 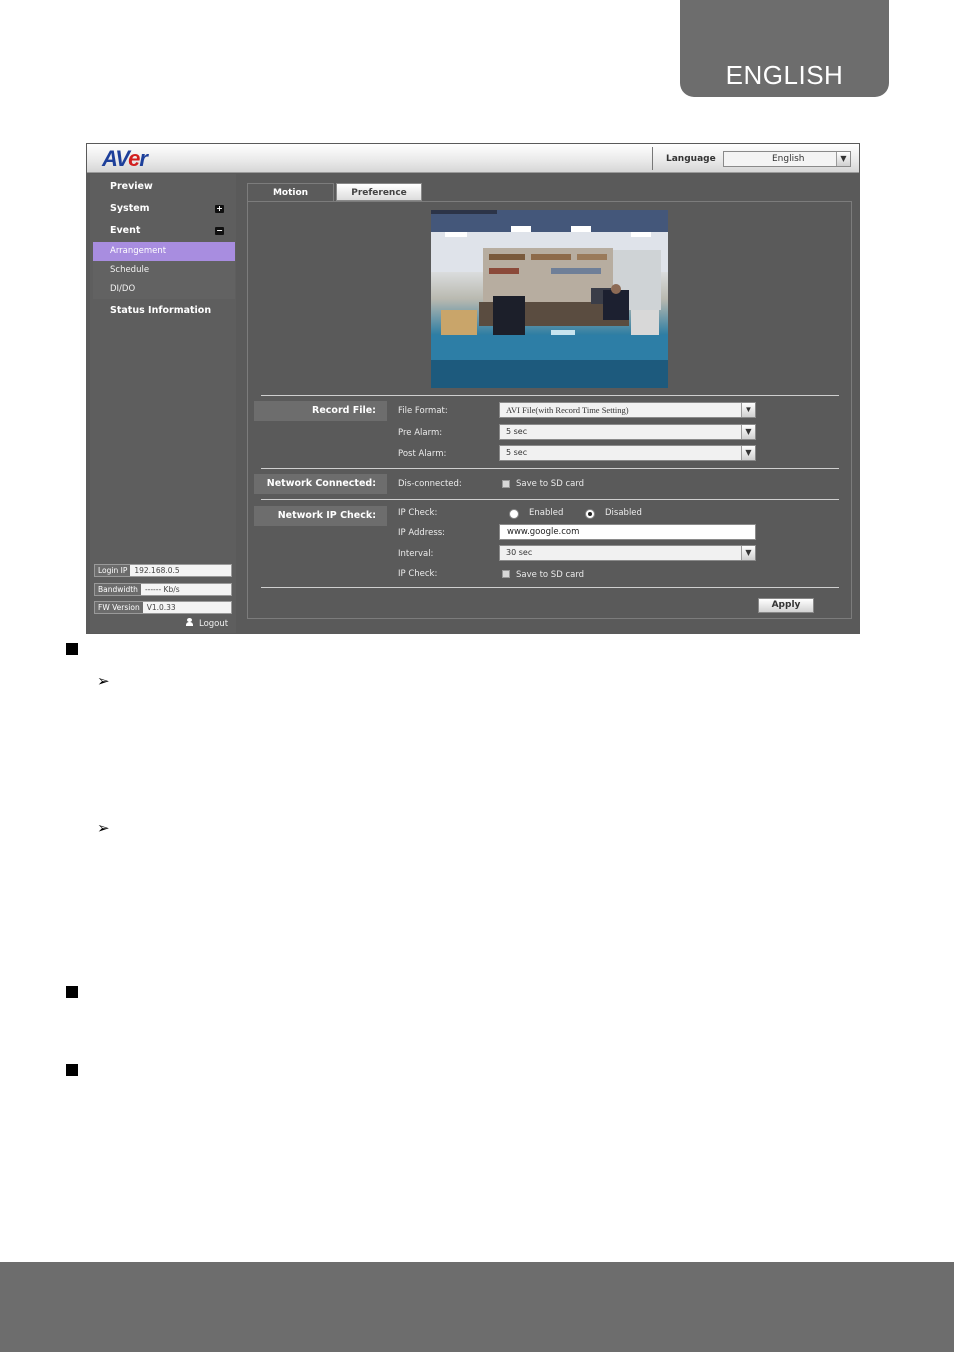 I want to click on pre-alarm-label: Pre Alarm:, so click(x=420, y=433).